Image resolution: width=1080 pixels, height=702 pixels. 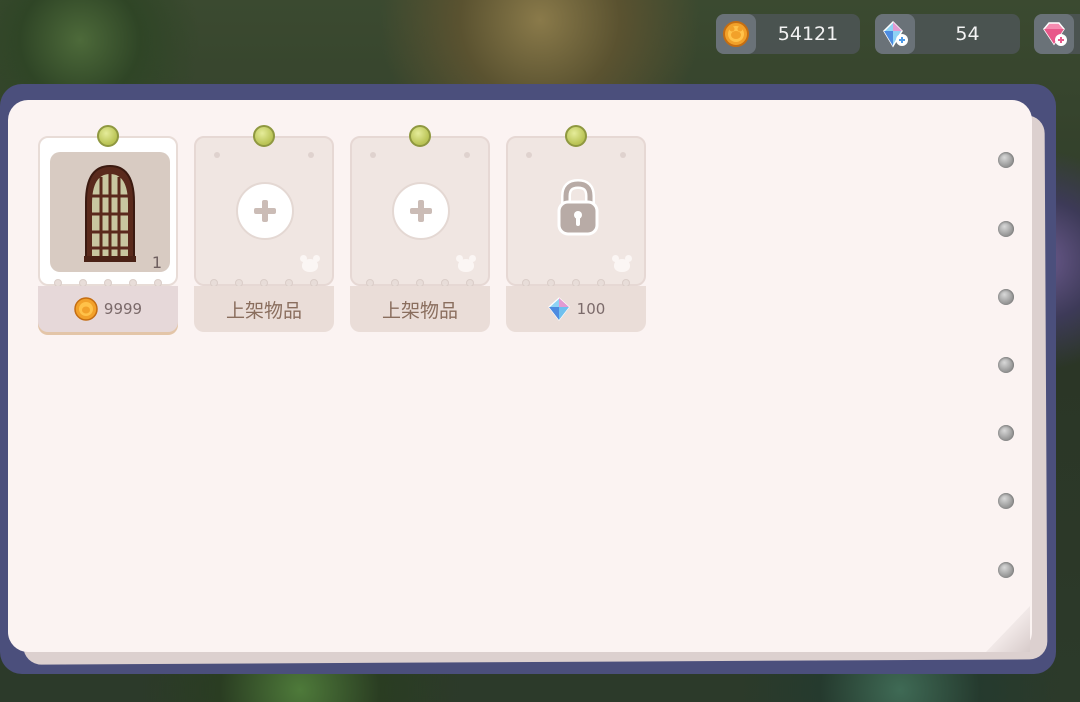 I want to click on coin-counter: 54121, so click(x=788, y=34).